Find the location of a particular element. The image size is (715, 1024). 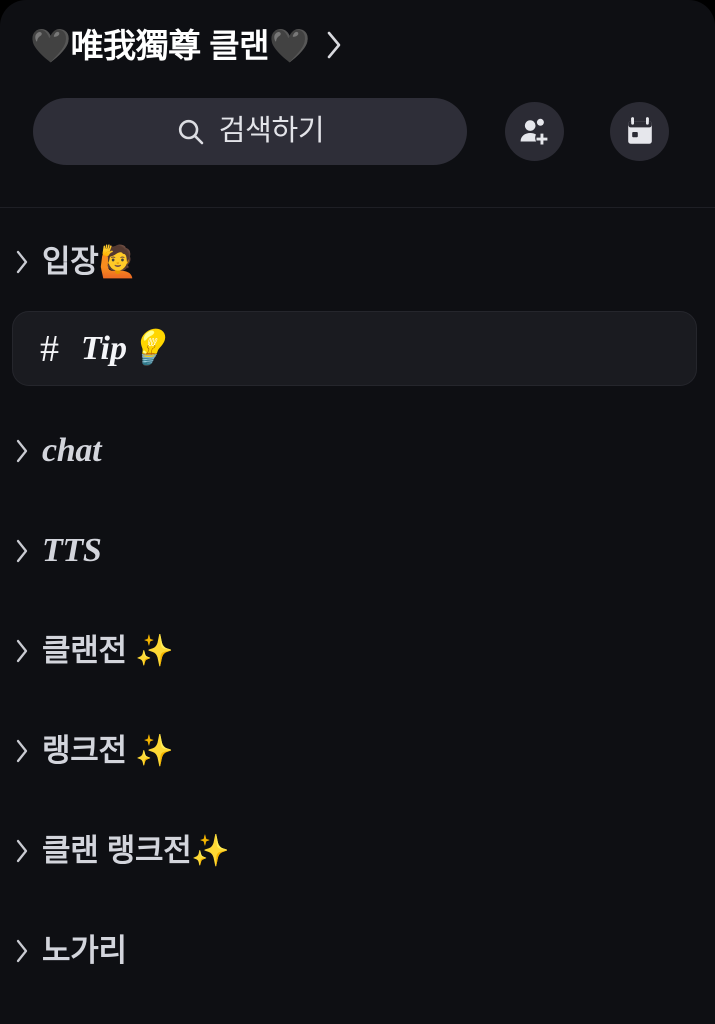

category-row-clan-rank-battle: 클랜 랭크전✨ is located at coordinates (357, 851).